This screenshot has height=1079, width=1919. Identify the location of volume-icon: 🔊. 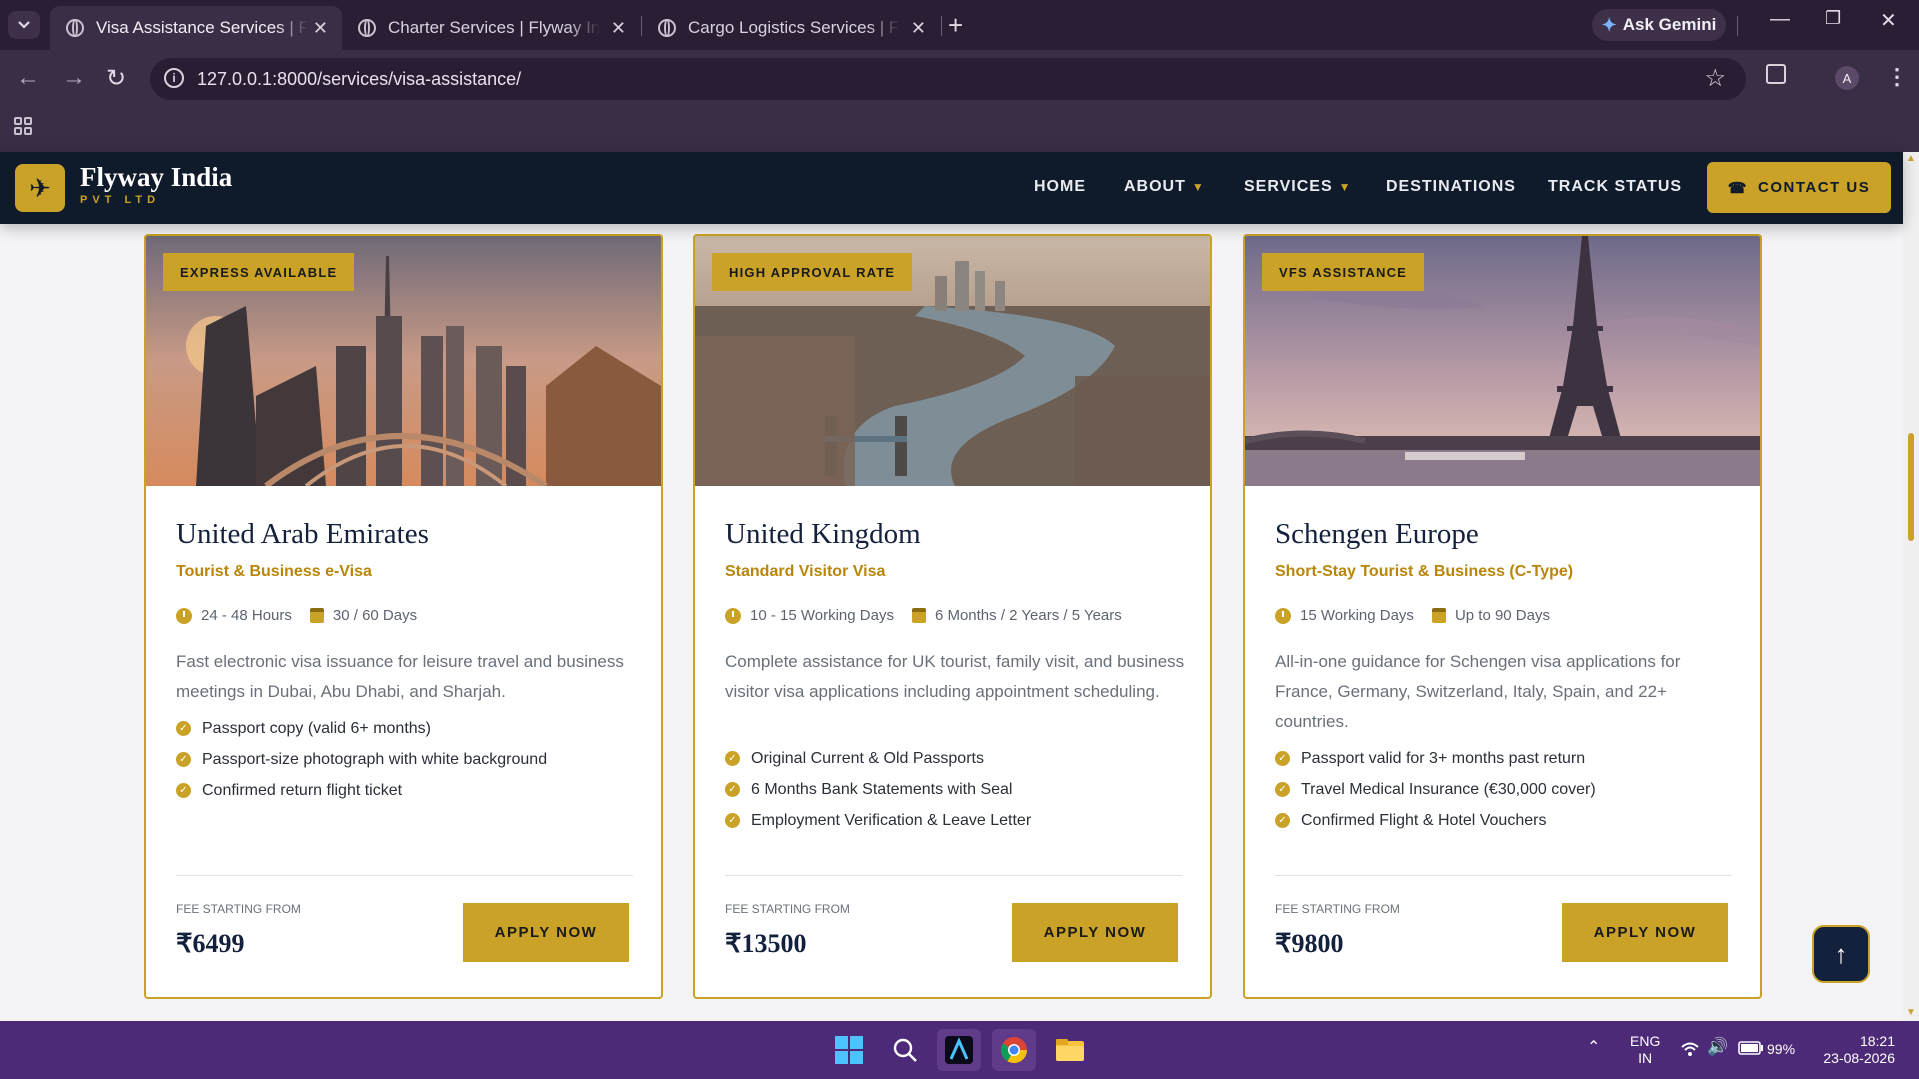
(1717, 1046).